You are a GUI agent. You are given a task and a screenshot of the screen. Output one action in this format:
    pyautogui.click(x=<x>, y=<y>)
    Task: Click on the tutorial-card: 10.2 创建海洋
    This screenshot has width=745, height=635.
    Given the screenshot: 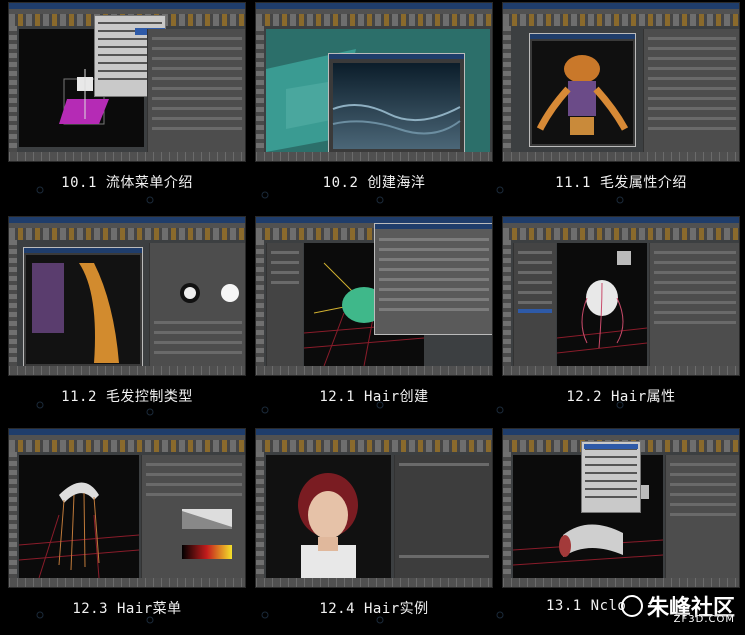 What is the action you would take?
    pyautogui.click(x=374, y=103)
    